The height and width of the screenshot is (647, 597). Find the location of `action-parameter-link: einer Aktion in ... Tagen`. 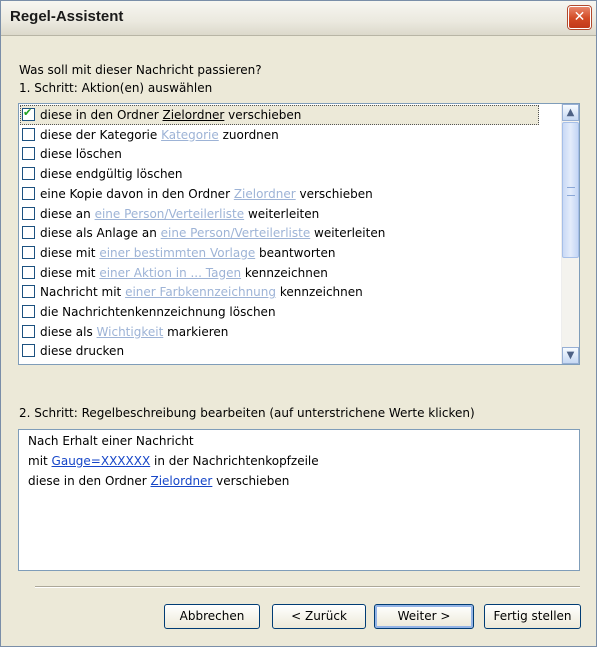

action-parameter-link: einer Aktion in ... Tagen is located at coordinates (170, 272).